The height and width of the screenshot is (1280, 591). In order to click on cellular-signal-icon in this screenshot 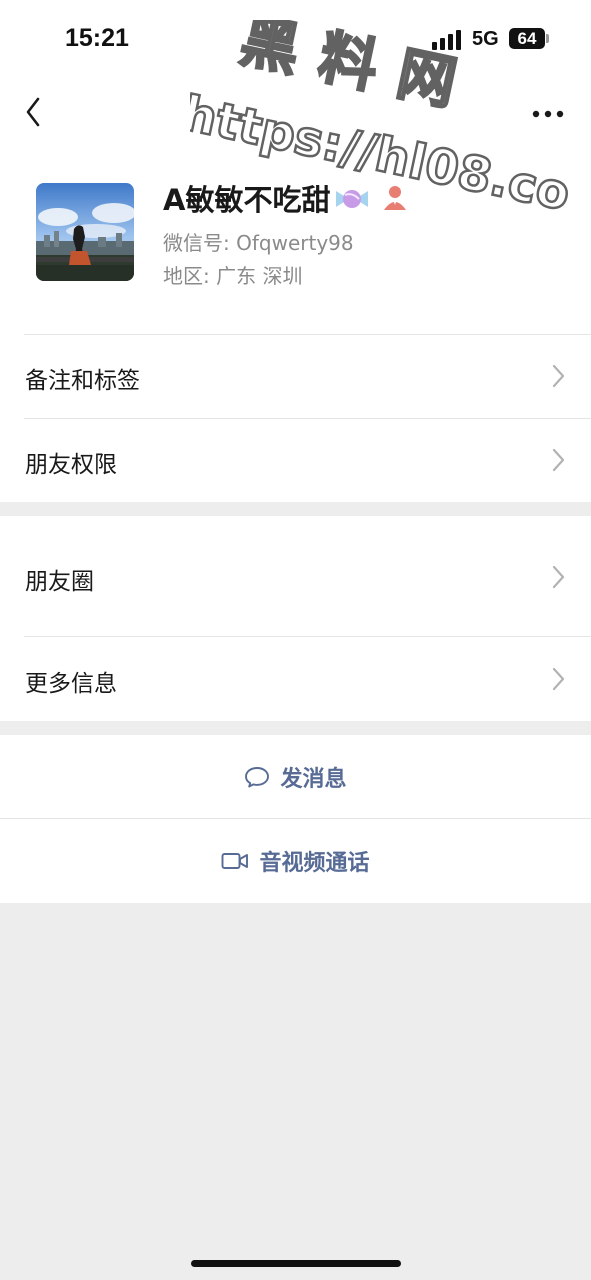, I will do `click(448, 39)`.